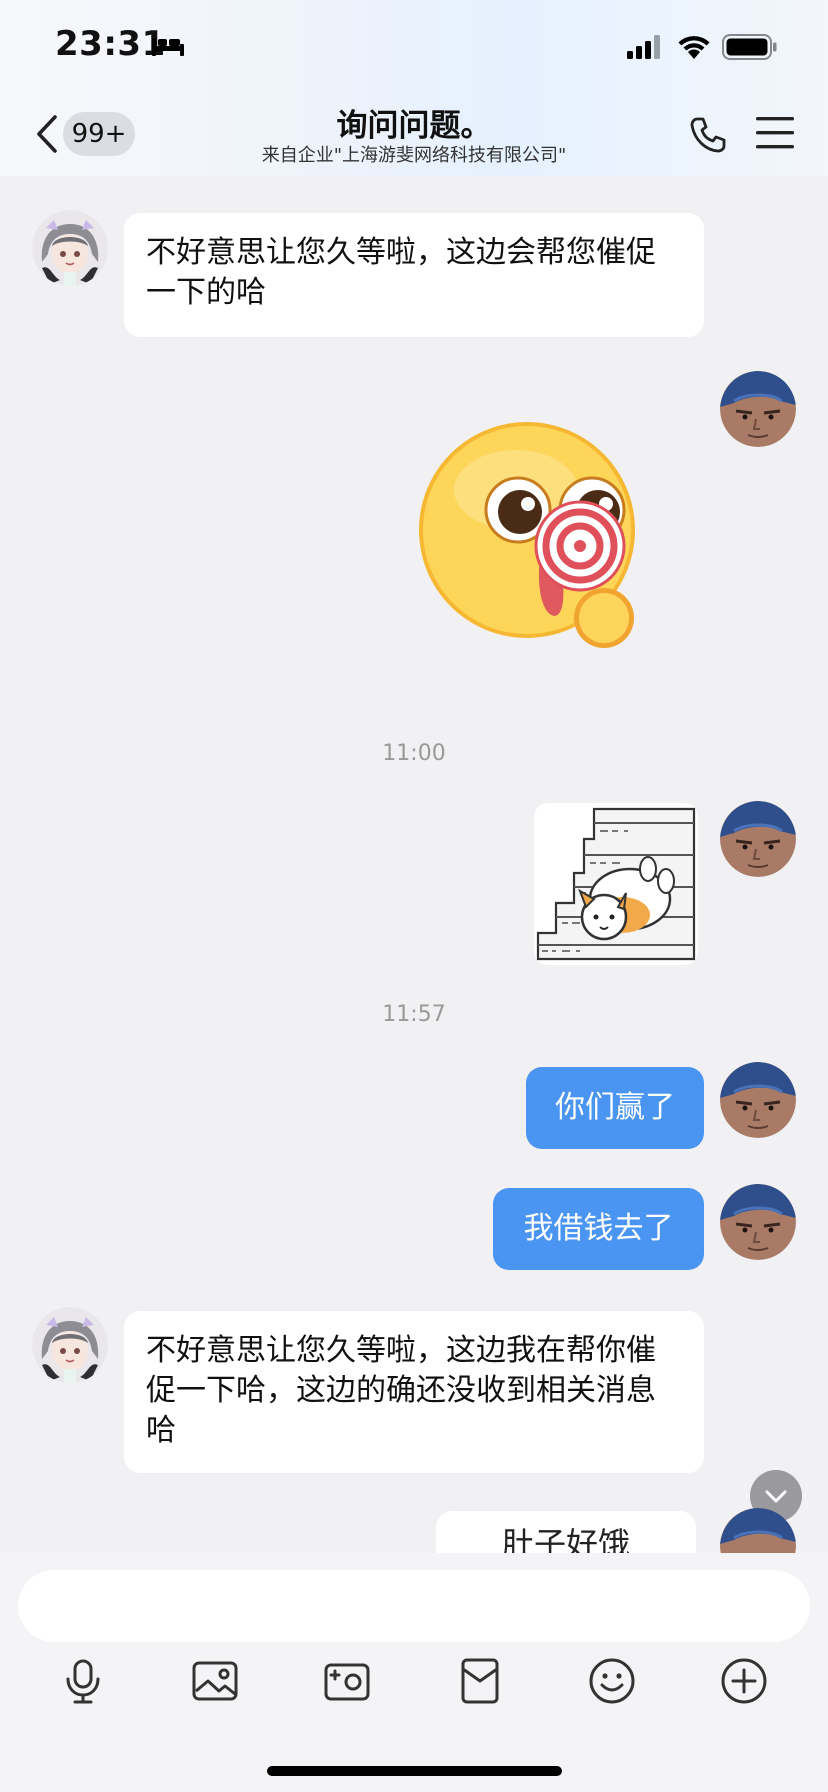 The image size is (828, 1792). Describe the element at coordinates (744, 1681) in the screenshot. I see `plus-icon` at that location.